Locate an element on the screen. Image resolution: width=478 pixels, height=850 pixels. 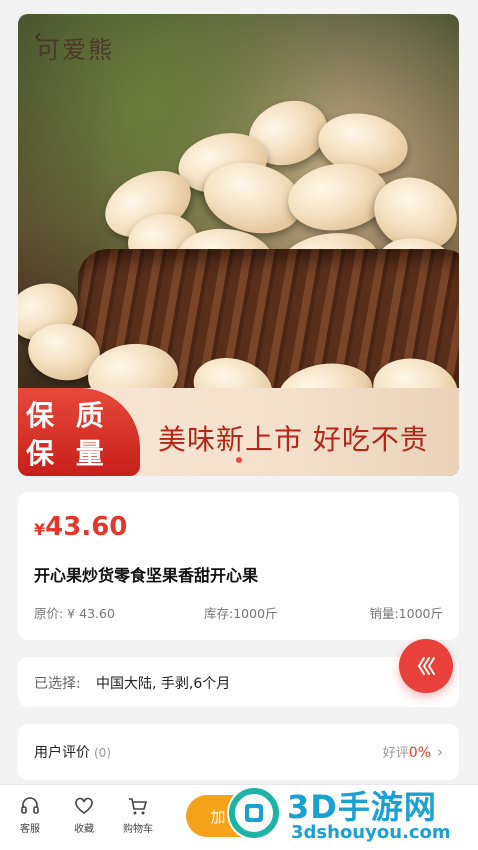
service-button: 客服 is located at coordinates (30, 815).